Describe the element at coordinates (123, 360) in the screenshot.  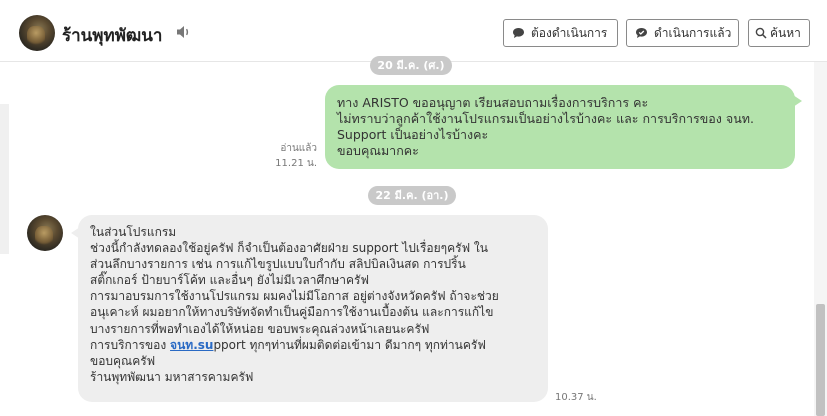
I see `message-line: ขอบคุณครัฟ` at that location.